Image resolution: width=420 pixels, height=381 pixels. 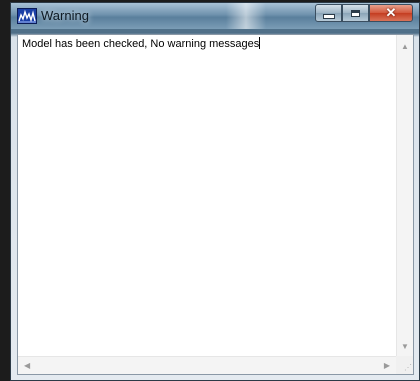 I want to click on scroll-left-arrow-icon: ◀, so click(x=27, y=366).